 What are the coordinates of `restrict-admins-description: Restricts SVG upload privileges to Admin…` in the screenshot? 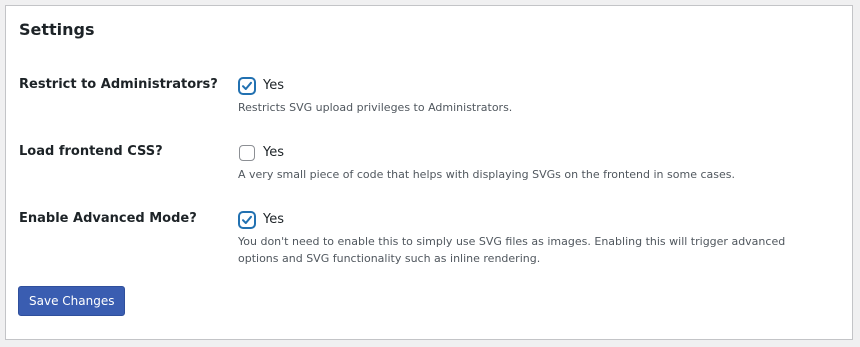 It's located at (375, 107).